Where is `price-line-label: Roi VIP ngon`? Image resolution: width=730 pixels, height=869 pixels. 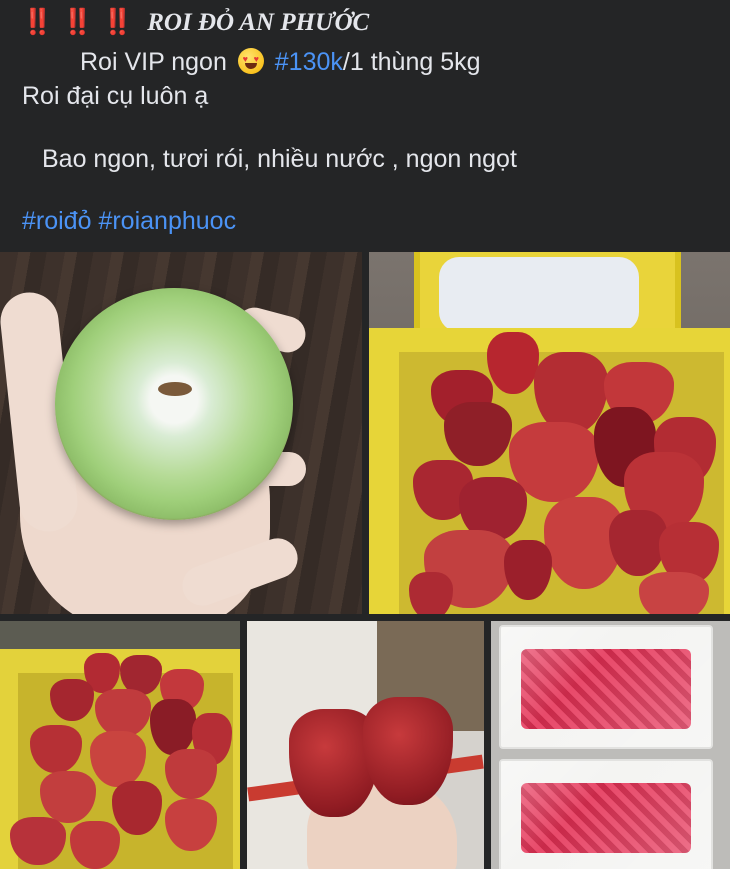 price-line-label: Roi VIP ngon is located at coordinates (153, 62).